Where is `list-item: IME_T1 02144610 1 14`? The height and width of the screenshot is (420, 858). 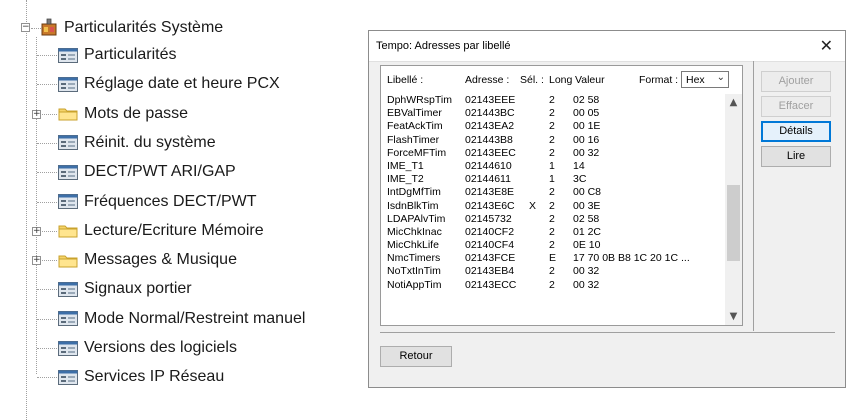 list-item: IME_T1 02144610 1 14 is located at coordinates (555, 166).